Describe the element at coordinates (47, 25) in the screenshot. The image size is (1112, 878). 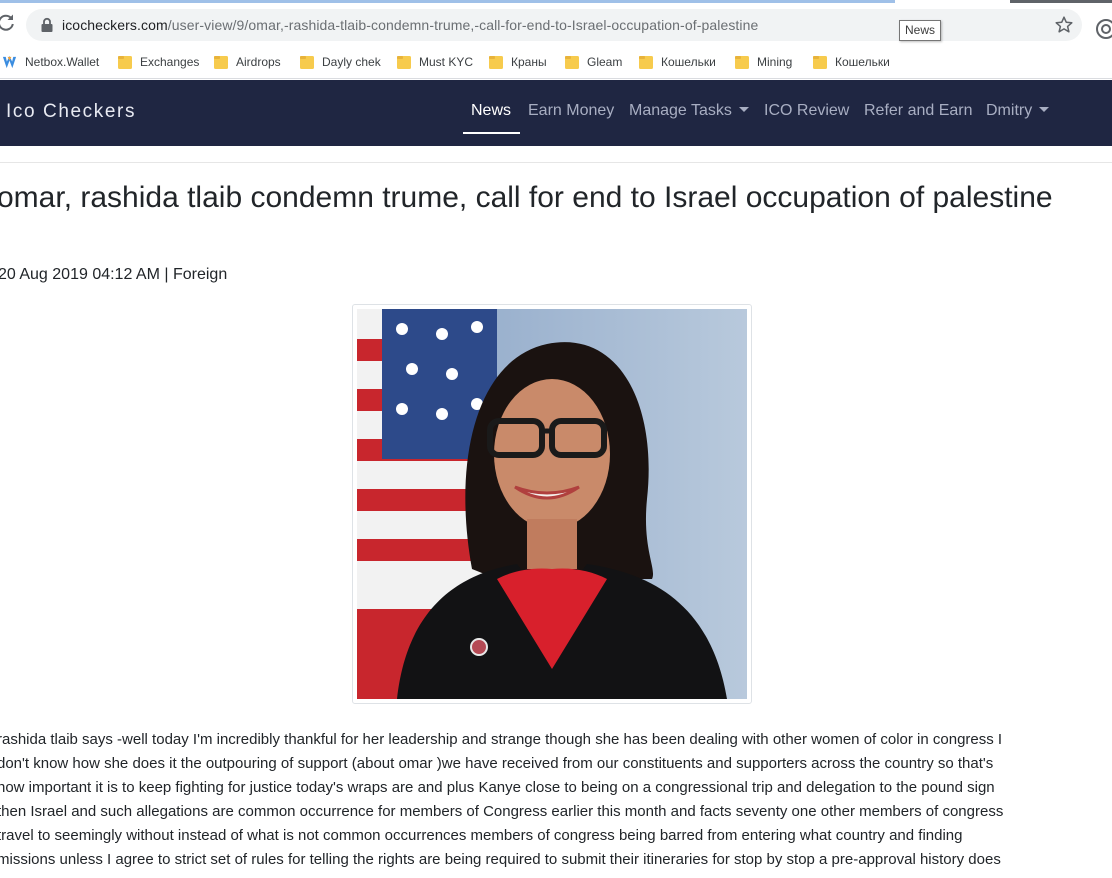
I see `lock-icon` at that location.